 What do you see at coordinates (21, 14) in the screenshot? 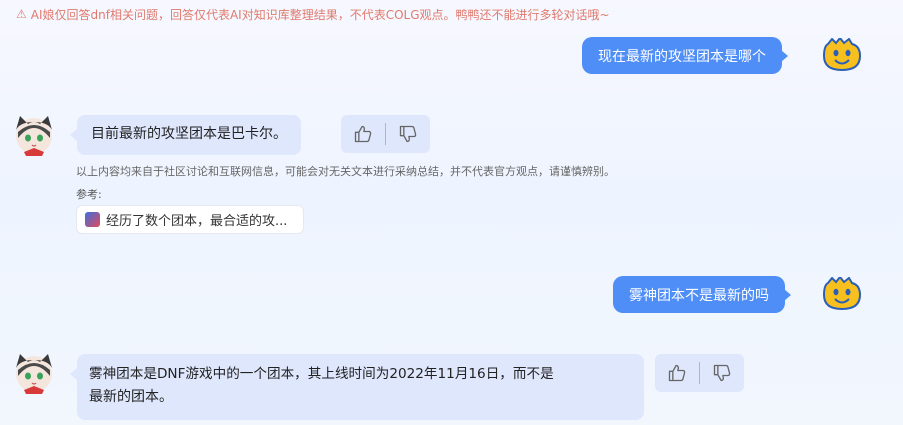
I see `warning-icon: ⚠` at bounding box center [21, 14].